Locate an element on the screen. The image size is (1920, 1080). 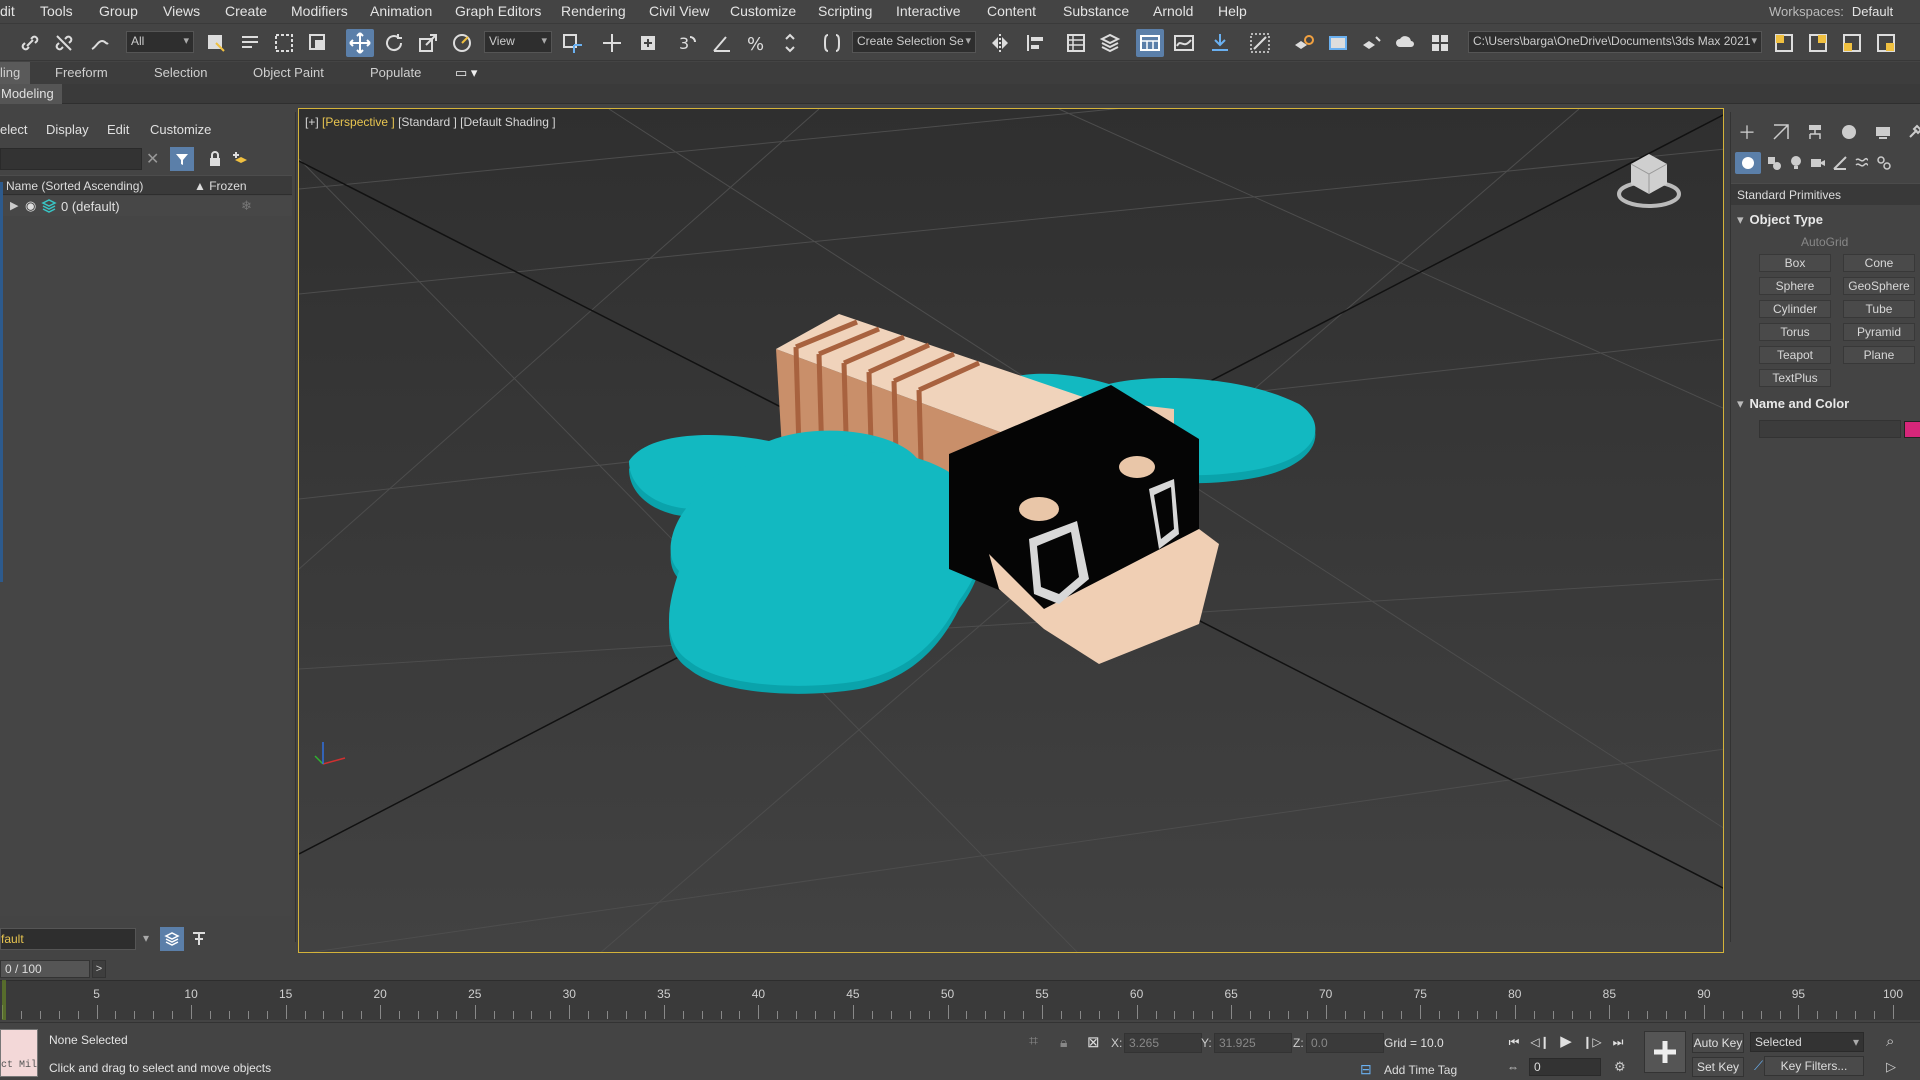
mirror-icon is located at coordinates (1000, 43).